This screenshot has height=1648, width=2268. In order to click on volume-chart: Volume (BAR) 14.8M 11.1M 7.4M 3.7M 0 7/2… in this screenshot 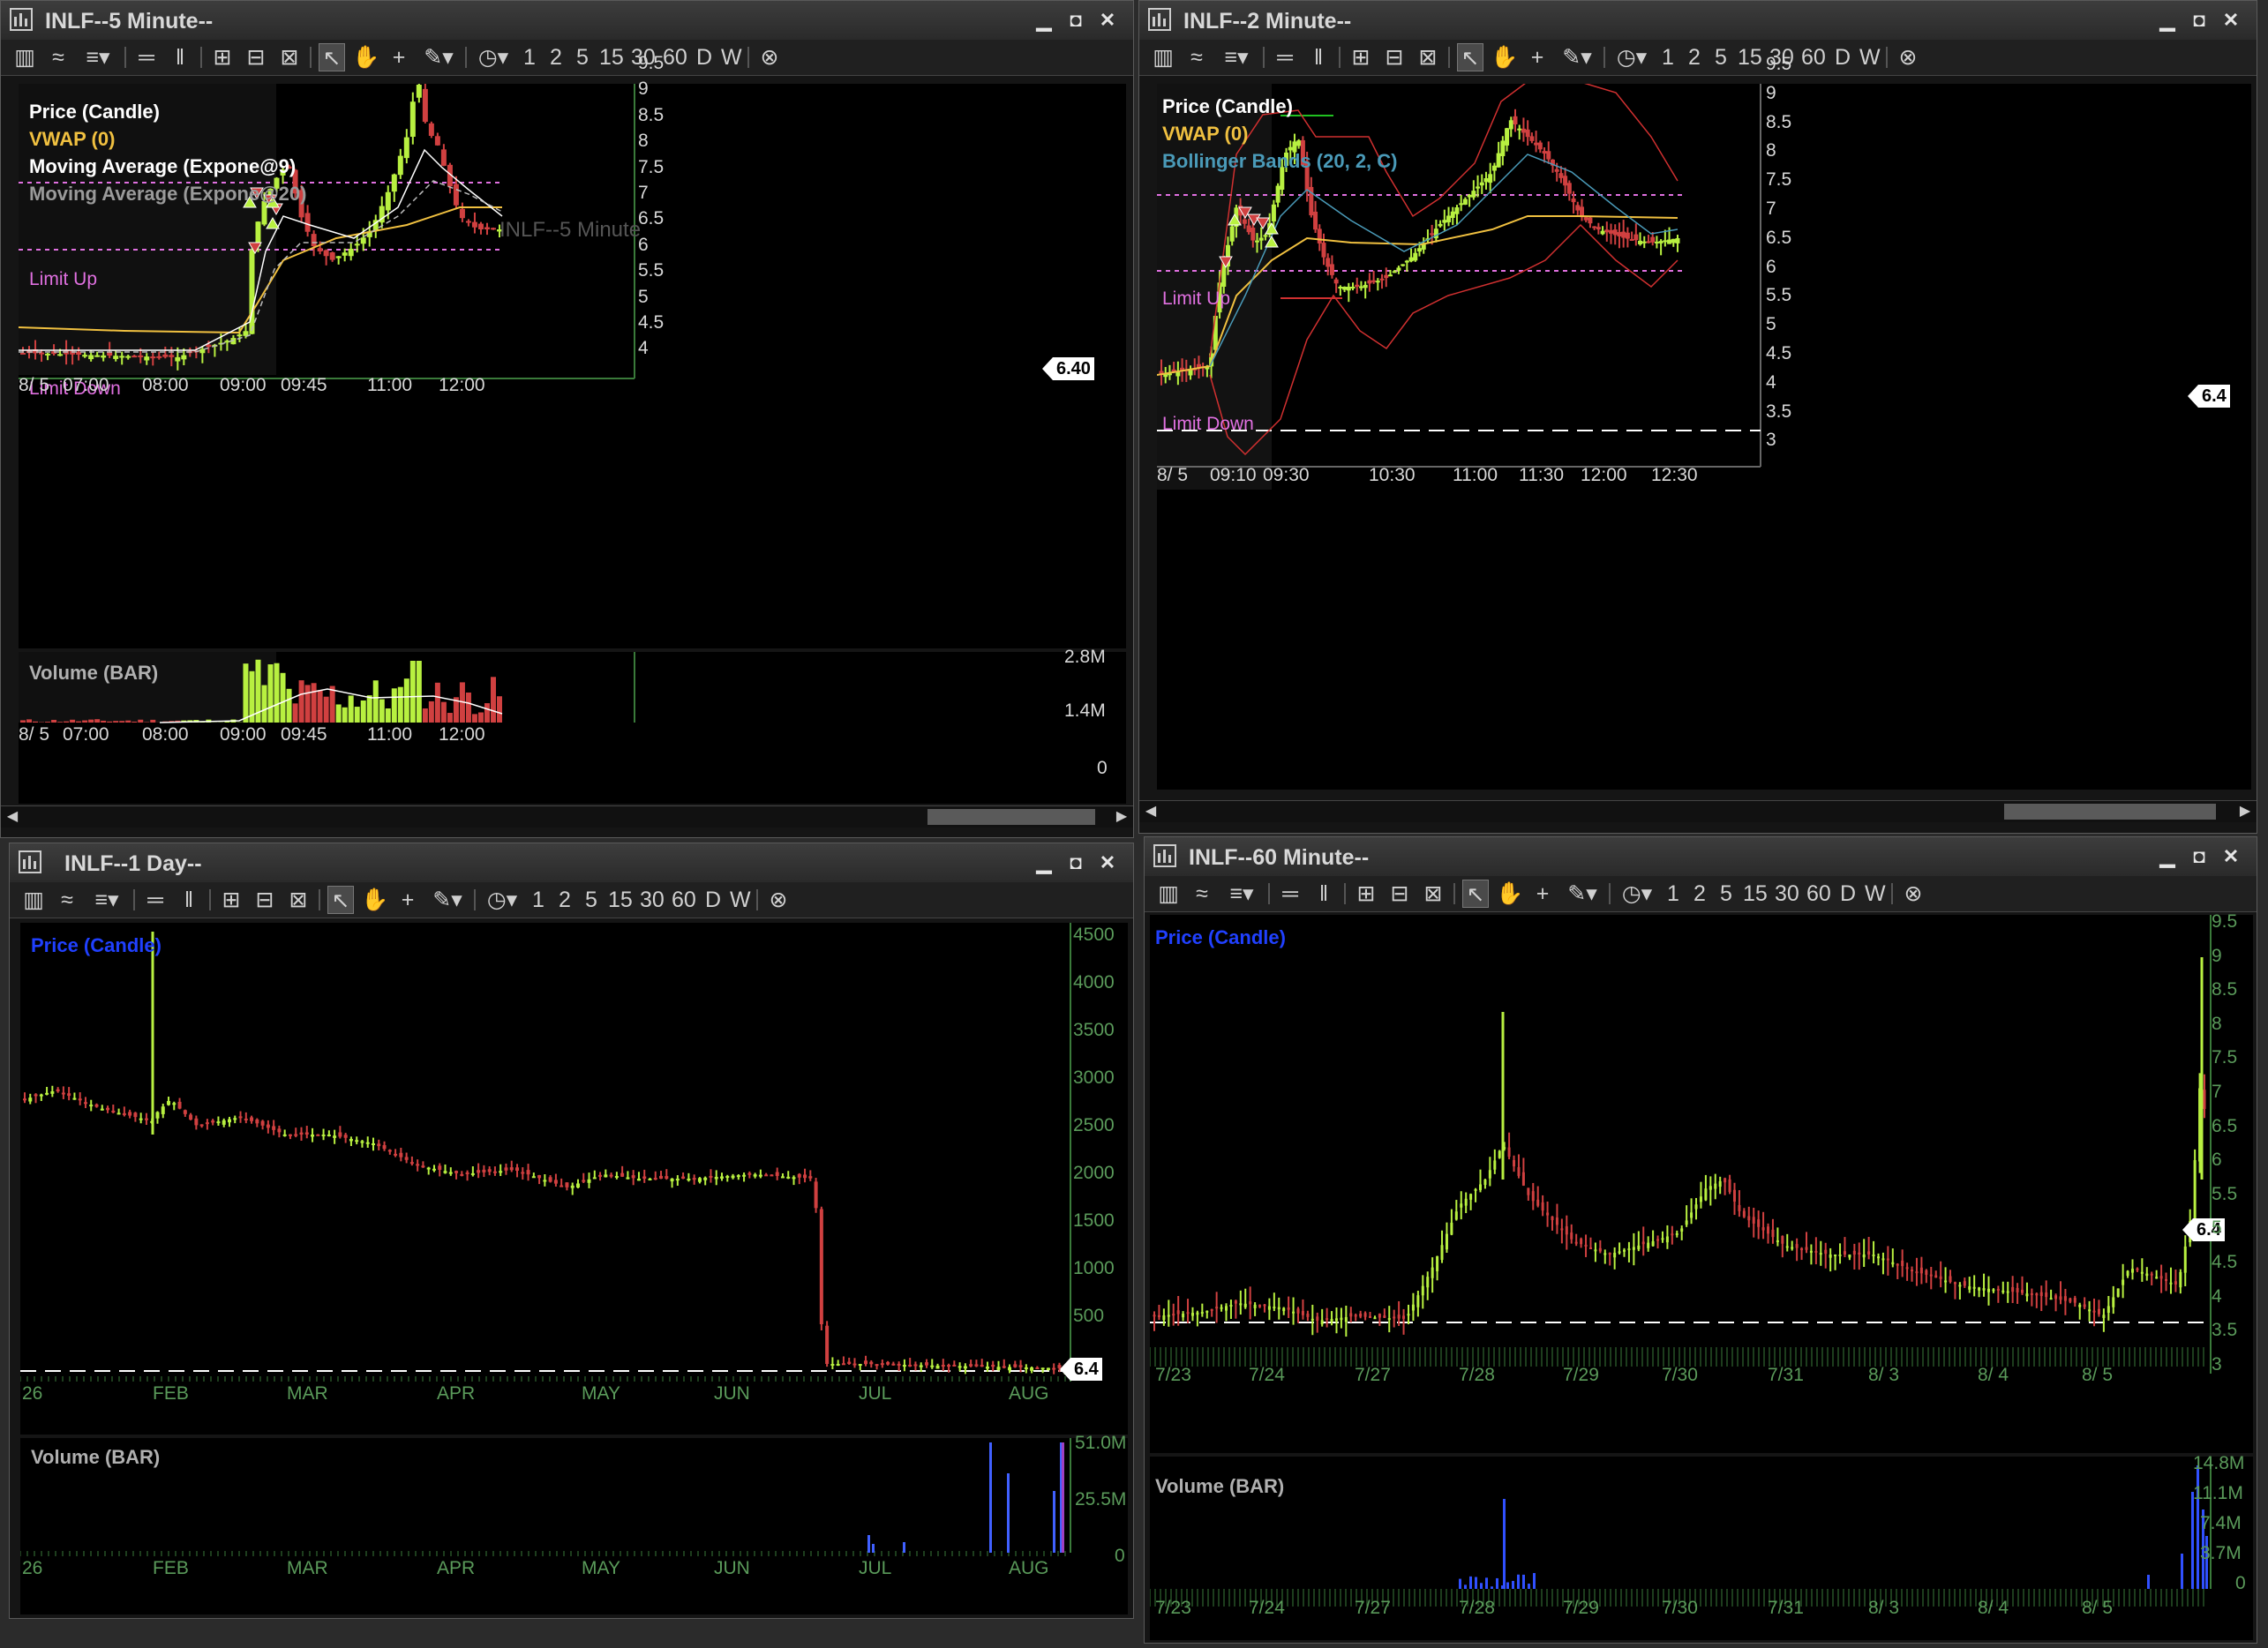, I will do `click(1701, 1546)`.